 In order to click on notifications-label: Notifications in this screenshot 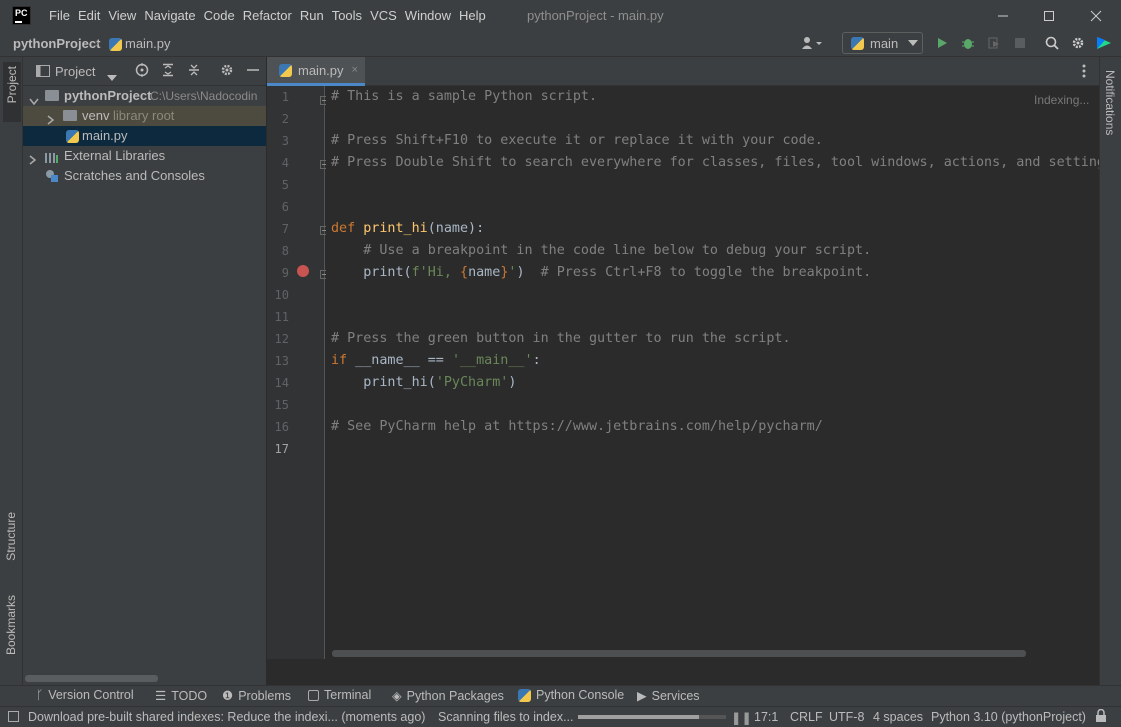, I will do `click(1110, 103)`.